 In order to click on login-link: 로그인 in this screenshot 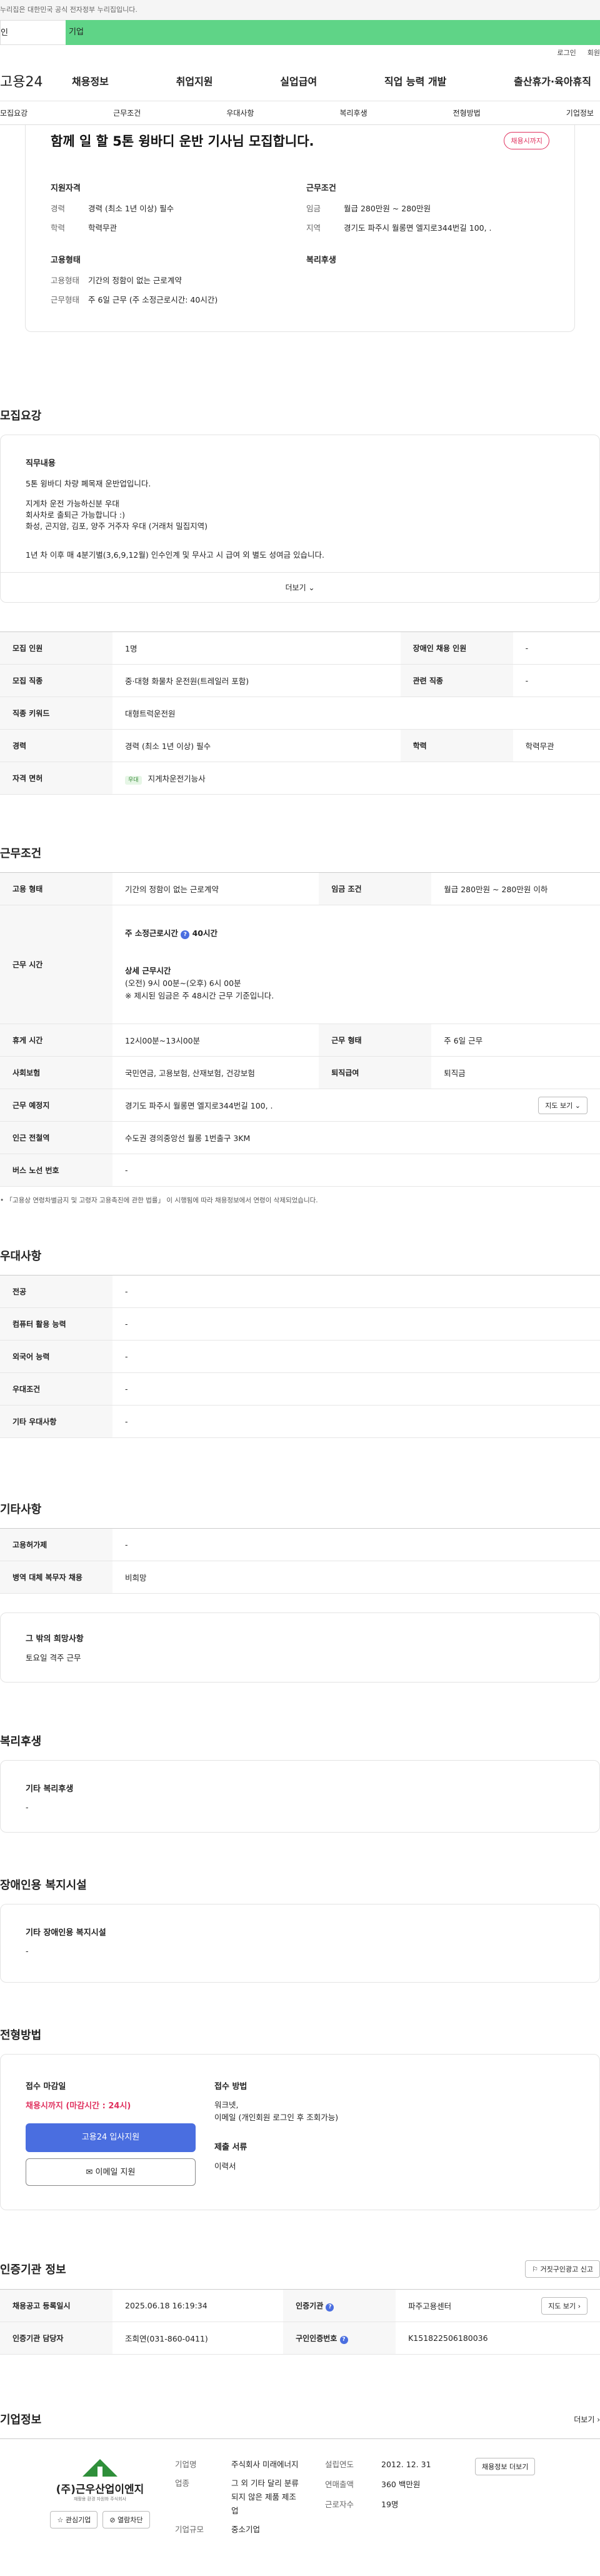, I will do `click(566, 53)`.